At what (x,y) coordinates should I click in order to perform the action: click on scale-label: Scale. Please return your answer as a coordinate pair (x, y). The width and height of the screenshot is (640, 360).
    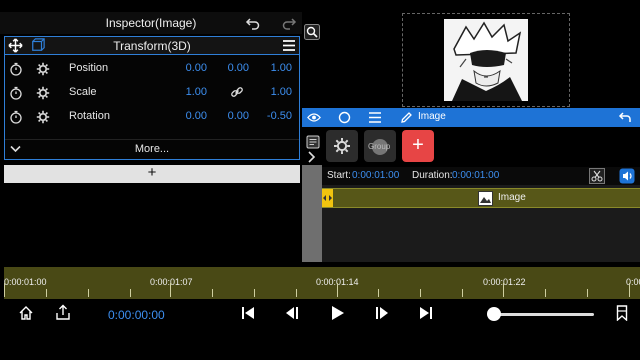
    Looking at the image, I should click on (83, 92).